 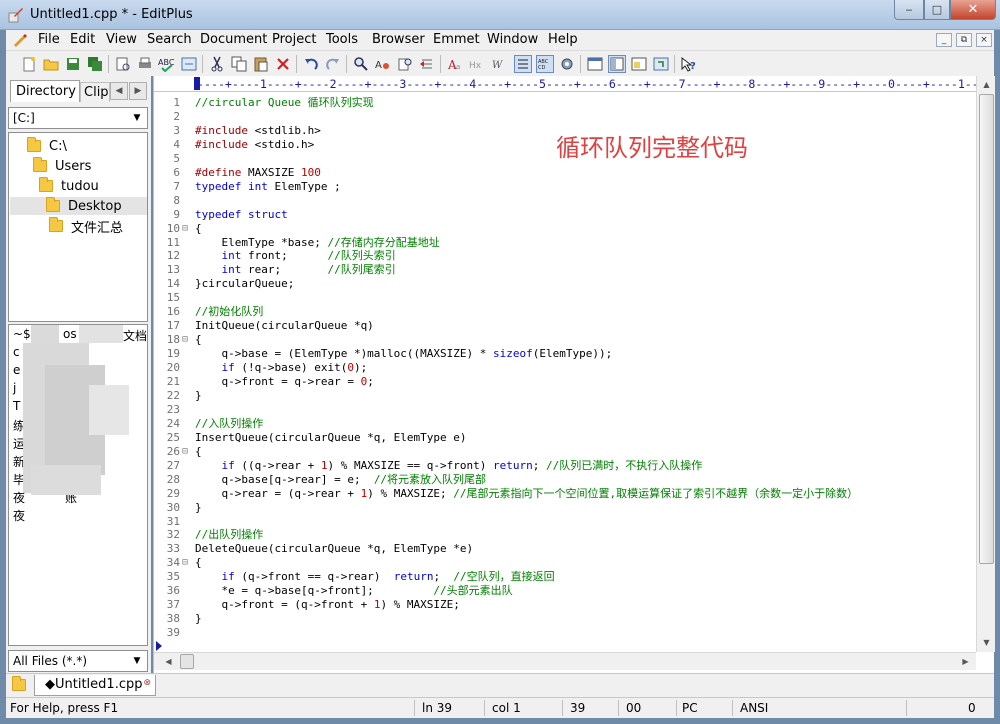 What do you see at coordinates (477, 64) in the screenshot?
I see `hex-view-icon: Hx` at bounding box center [477, 64].